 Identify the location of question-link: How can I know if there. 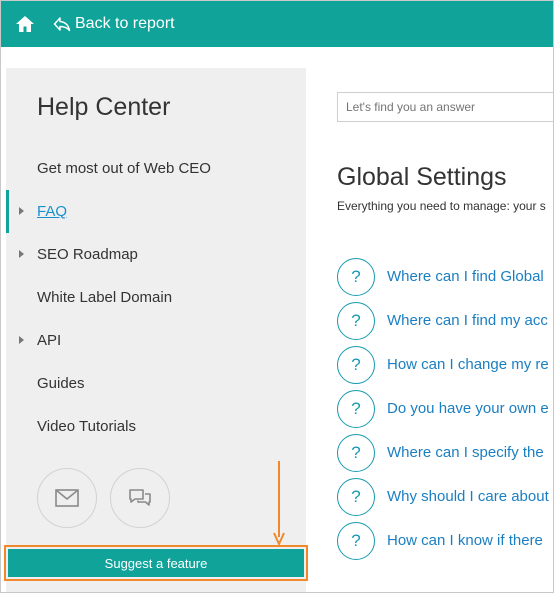
(465, 540).